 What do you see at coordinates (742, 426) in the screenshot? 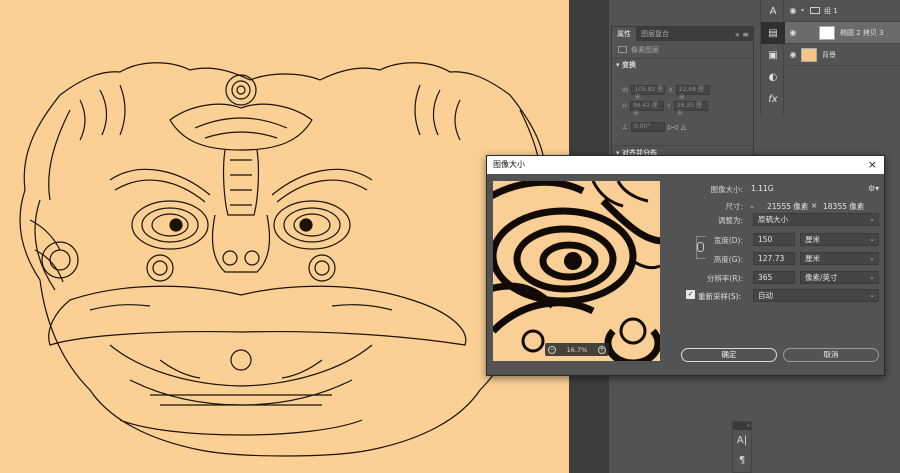
I see `mini-panel-header: »` at bounding box center [742, 426].